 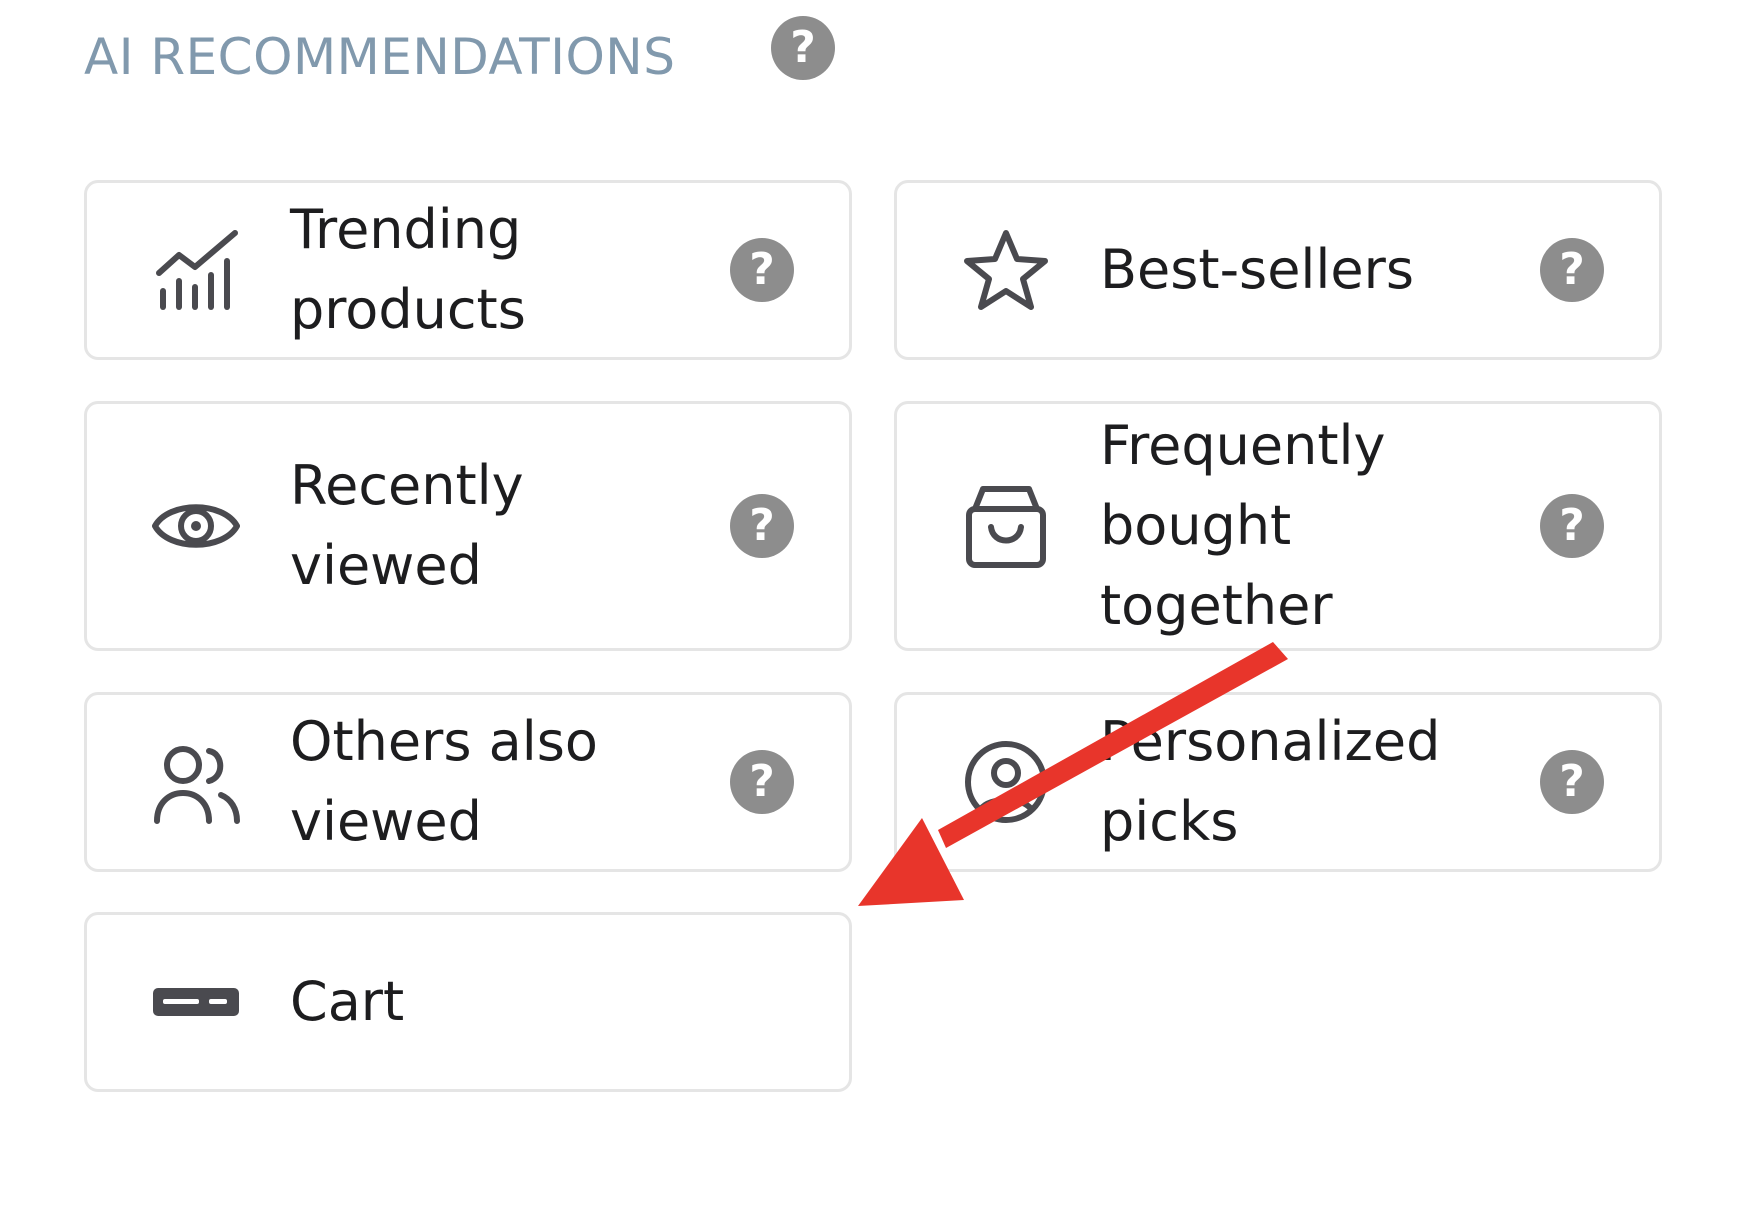 I want to click on card-trending-products: Trending products ?, so click(x=468, y=270).